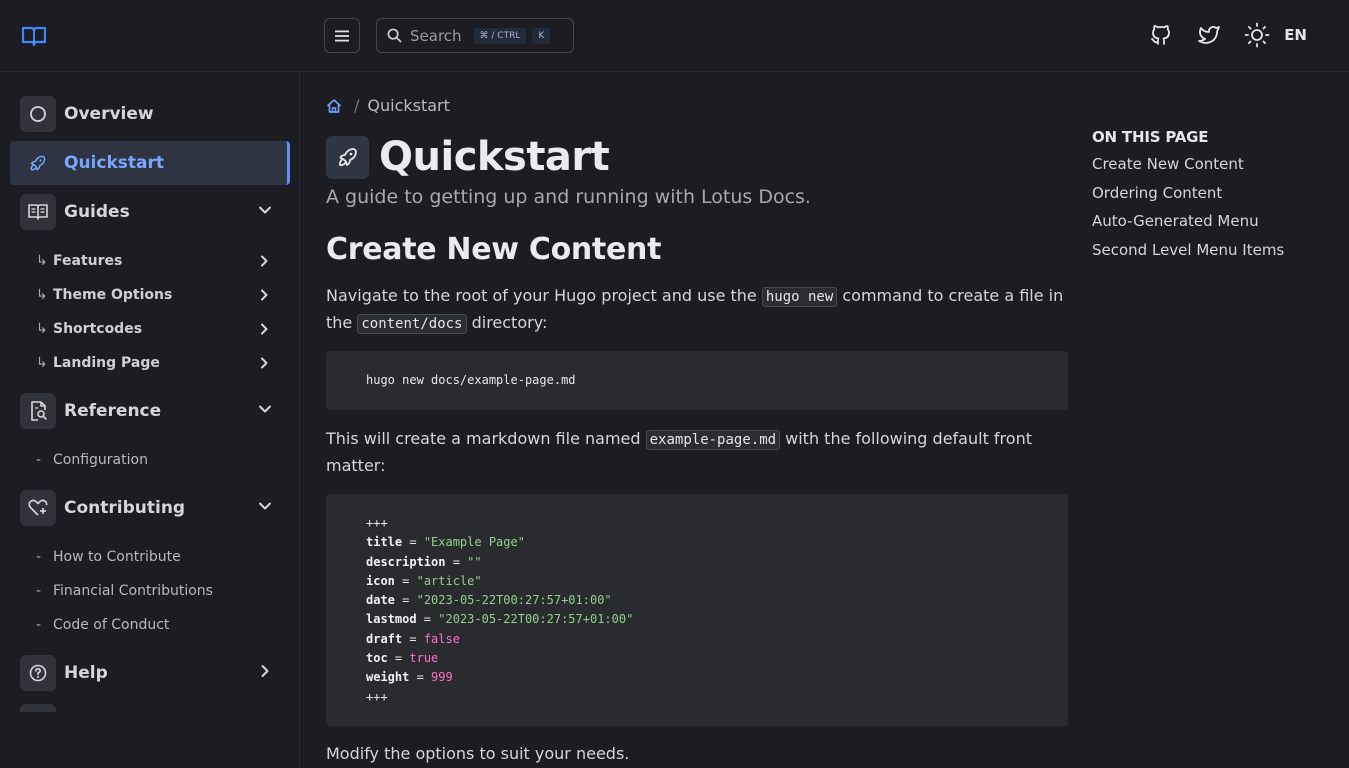 This screenshot has width=1349, height=768. Describe the element at coordinates (88, 261) in the screenshot. I see `sidebar-subitem-label: Features` at that location.